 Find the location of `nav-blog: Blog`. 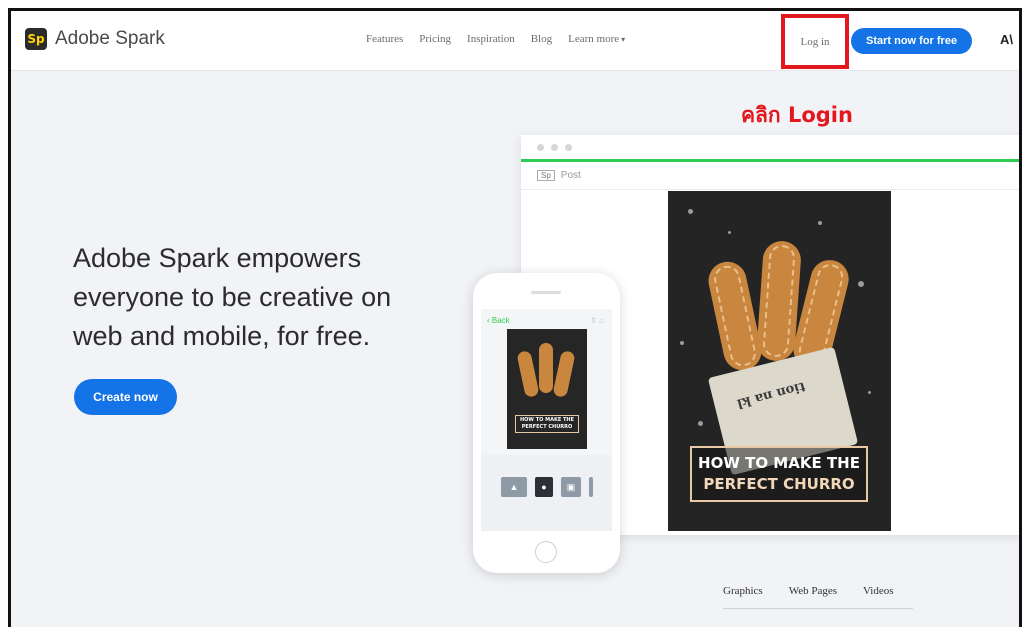

nav-blog: Blog is located at coordinates (541, 39).